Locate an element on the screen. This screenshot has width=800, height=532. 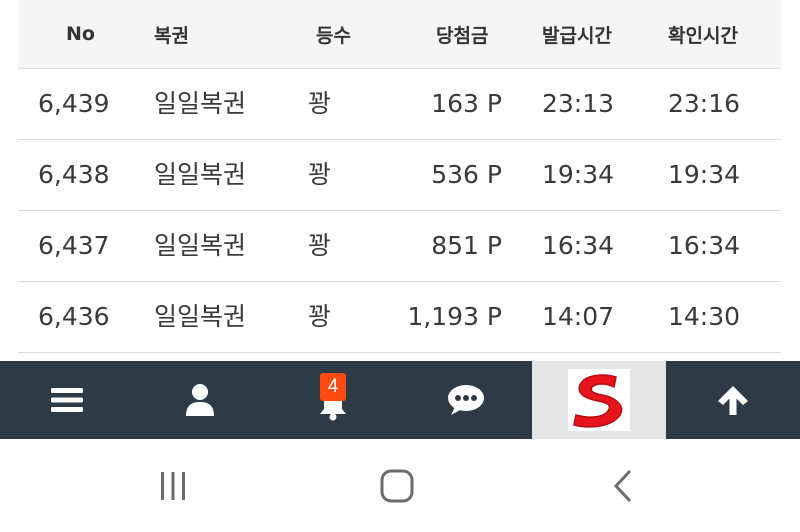
cell-no: 6,437 is located at coordinates (74, 245).